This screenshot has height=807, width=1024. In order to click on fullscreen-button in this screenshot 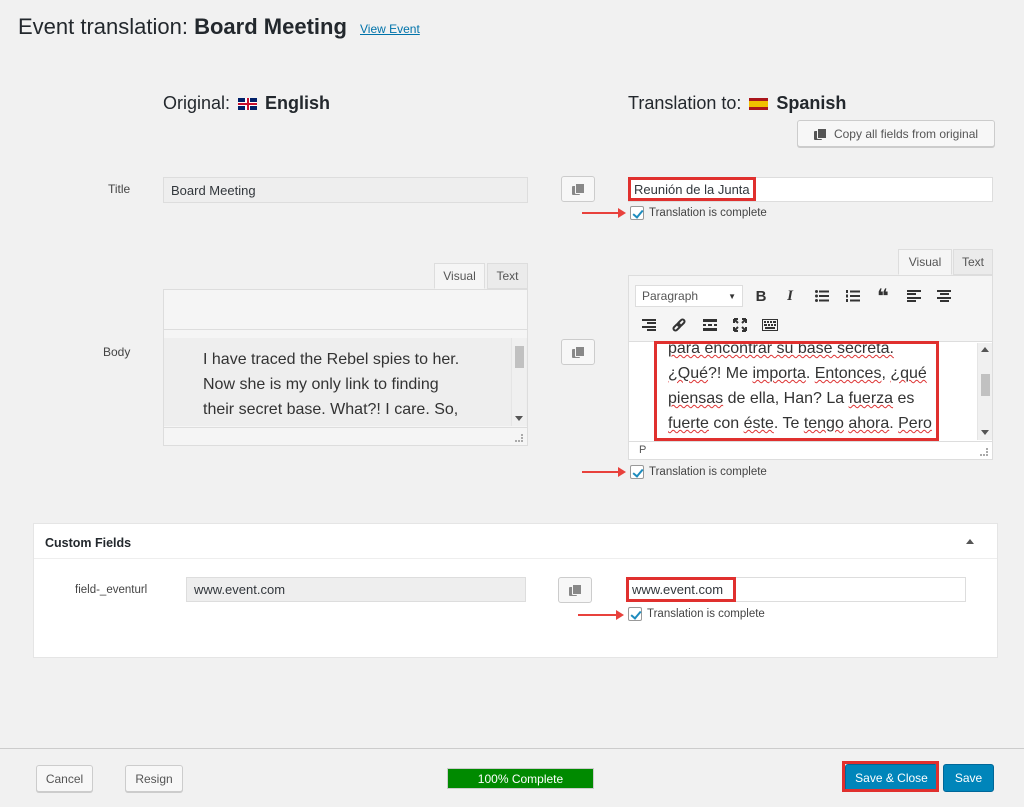, I will do `click(740, 325)`.